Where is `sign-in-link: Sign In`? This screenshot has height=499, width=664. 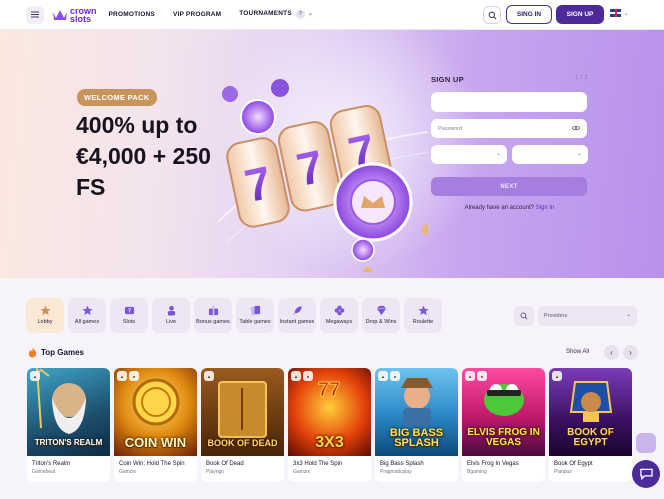 sign-in-link: Sign In is located at coordinates (545, 208).